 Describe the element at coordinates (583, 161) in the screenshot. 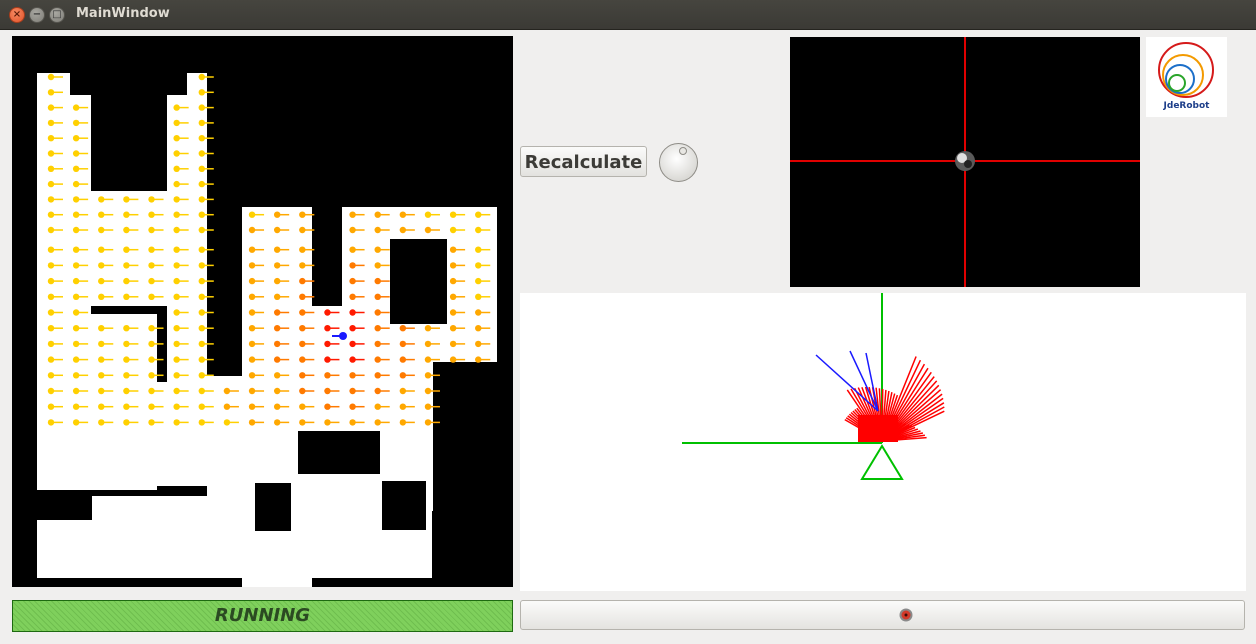

I see `recalculate-button: Recalculate` at that location.